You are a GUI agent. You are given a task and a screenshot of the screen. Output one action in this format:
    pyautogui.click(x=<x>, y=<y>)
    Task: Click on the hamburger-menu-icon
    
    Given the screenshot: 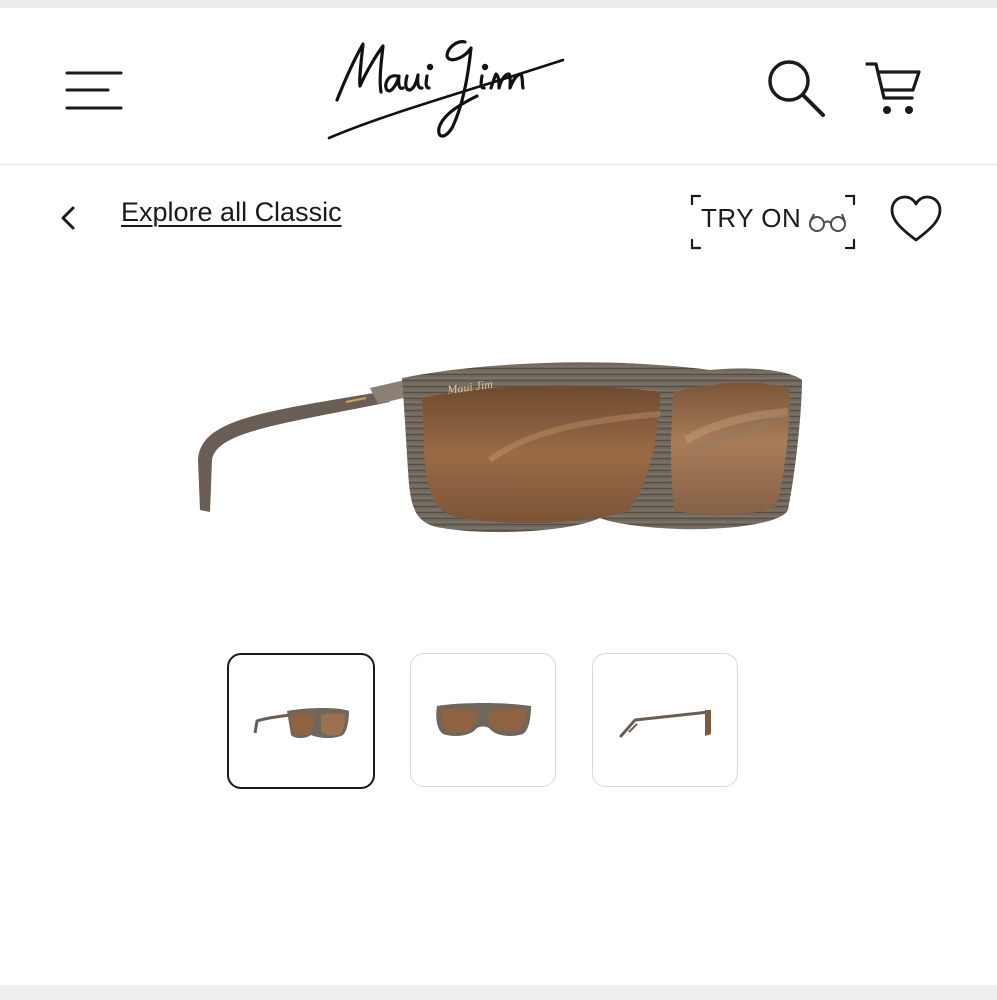 What is the action you would take?
    pyautogui.click(x=94, y=90)
    